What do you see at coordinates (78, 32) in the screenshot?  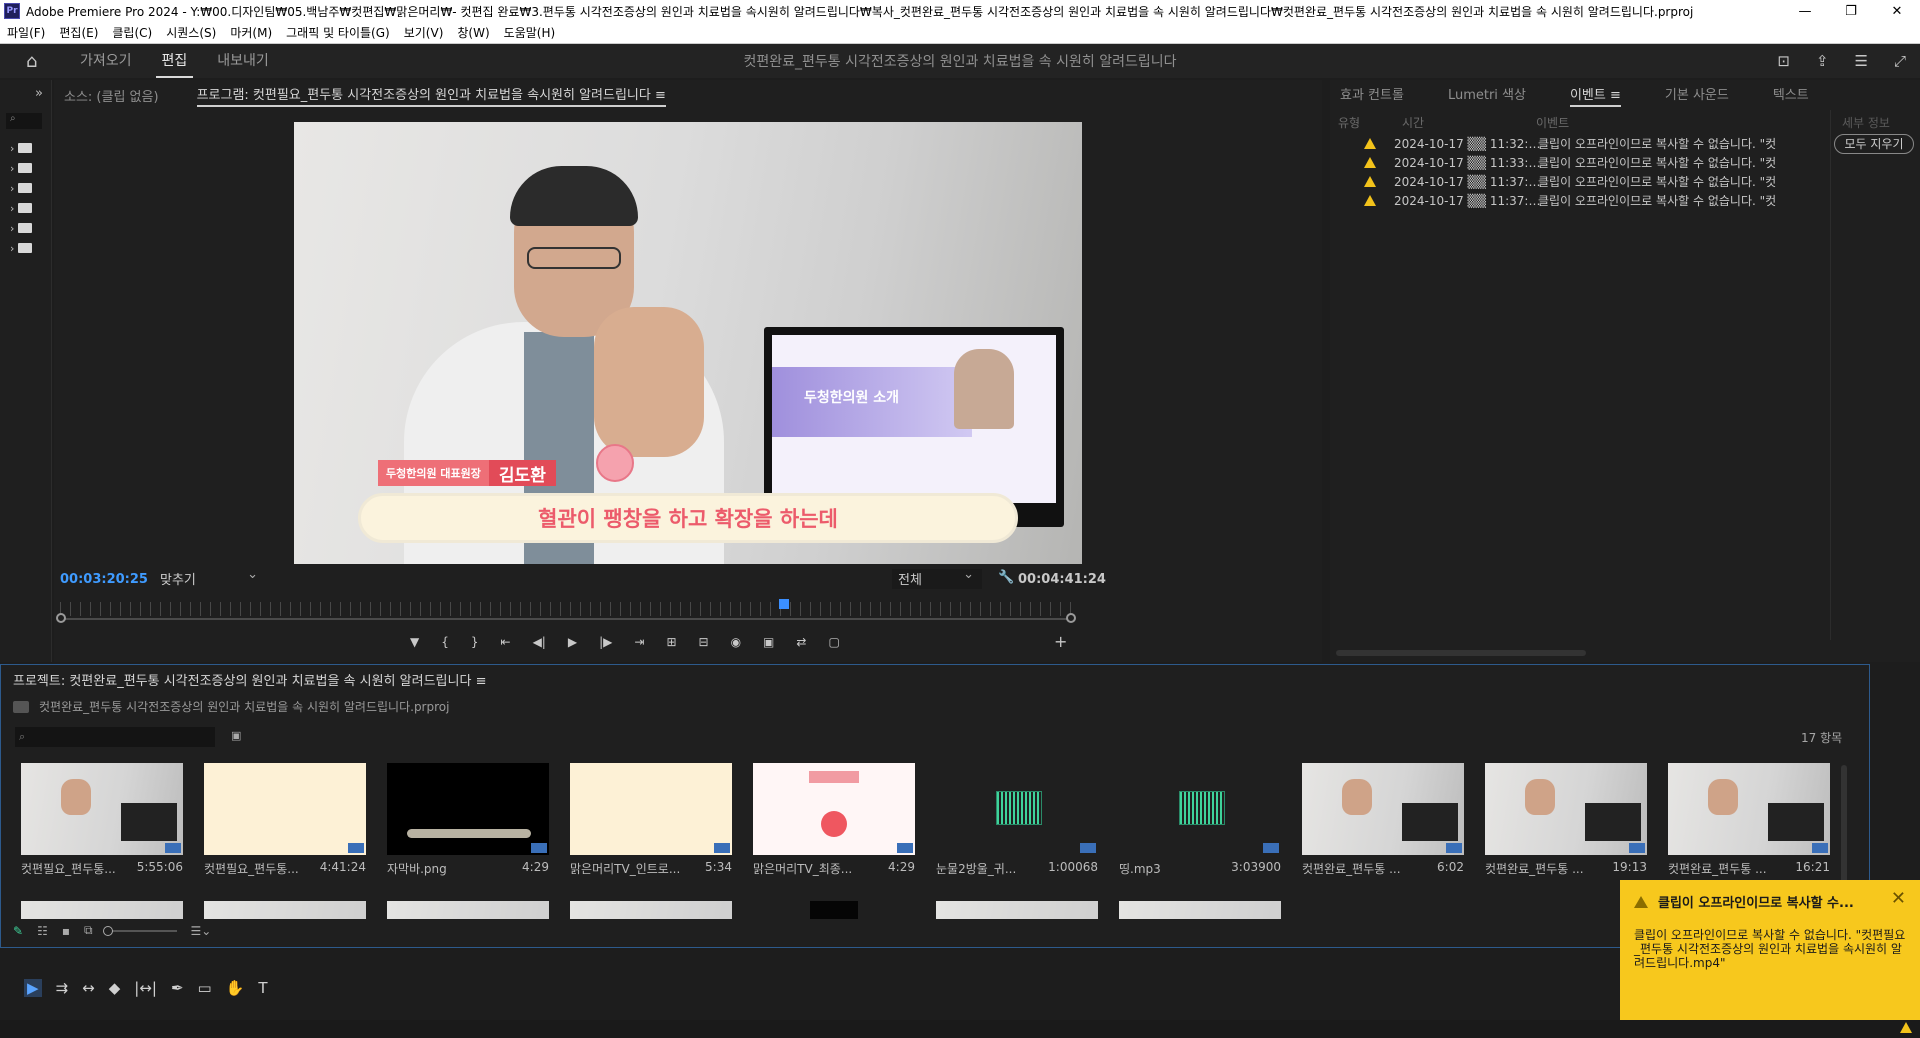 I see `menu-edit: 편집(E)` at bounding box center [78, 32].